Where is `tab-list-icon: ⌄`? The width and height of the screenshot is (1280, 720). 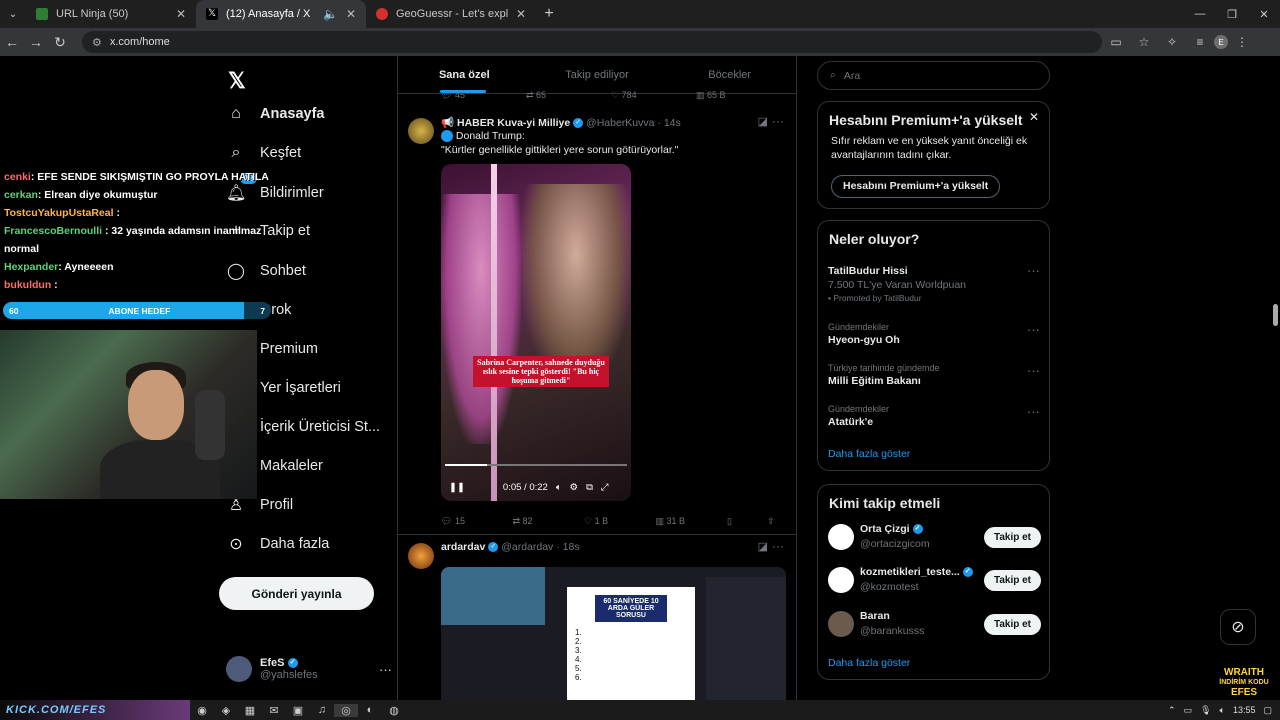 tab-list-icon: ⌄ is located at coordinates (13, 14).